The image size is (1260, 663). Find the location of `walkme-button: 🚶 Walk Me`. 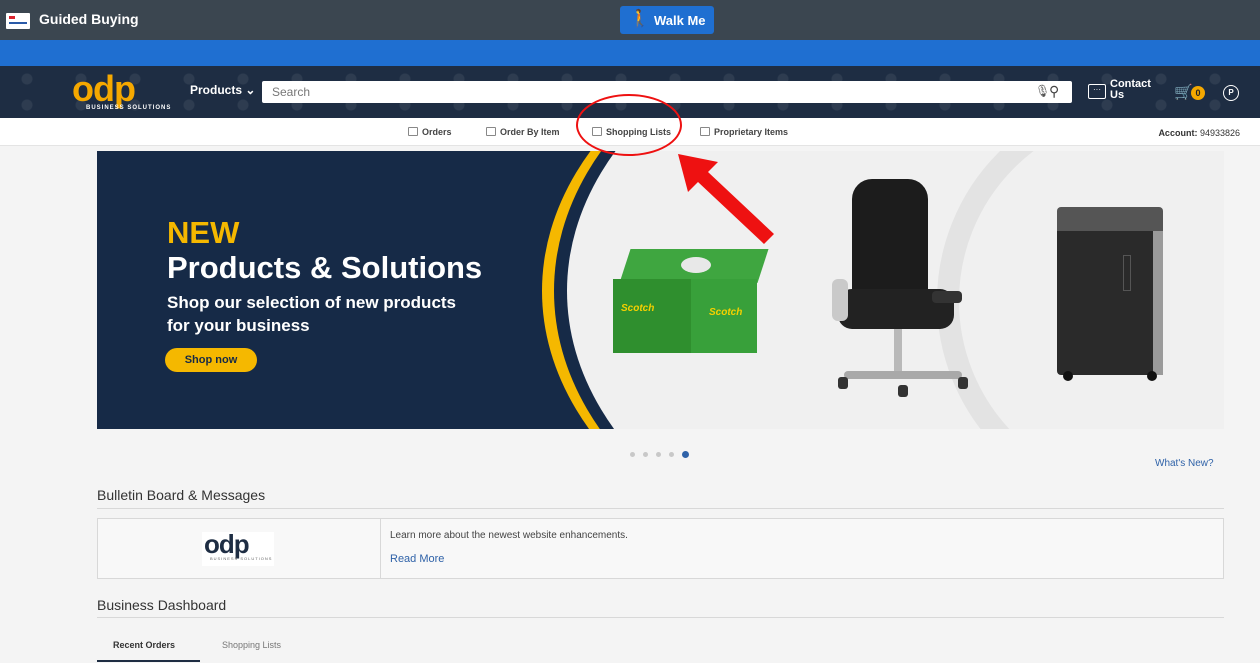

walkme-button: 🚶 Walk Me is located at coordinates (667, 20).